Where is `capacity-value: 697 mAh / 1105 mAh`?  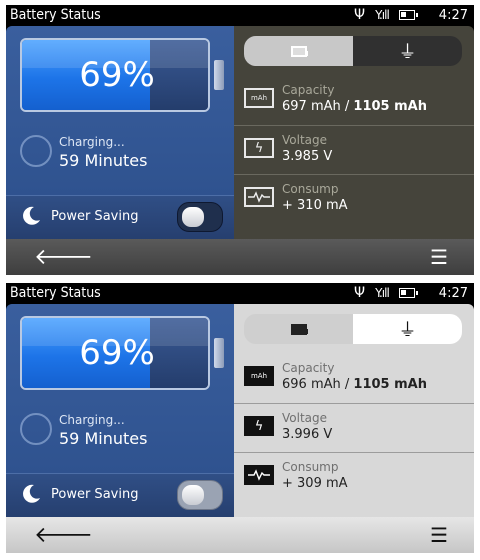
capacity-value: 697 mAh / 1105 mAh is located at coordinates (354, 106).